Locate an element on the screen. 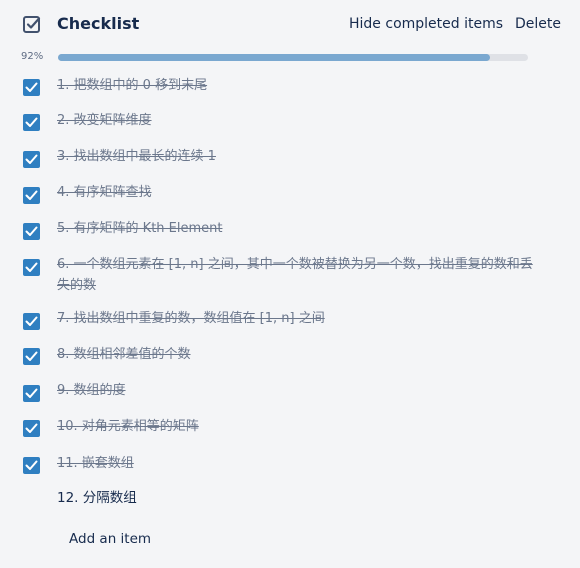 This screenshot has height=568, width=580. checklist-item-label: 1. 把数组中的 0 移到末尾 is located at coordinates (297, 85).